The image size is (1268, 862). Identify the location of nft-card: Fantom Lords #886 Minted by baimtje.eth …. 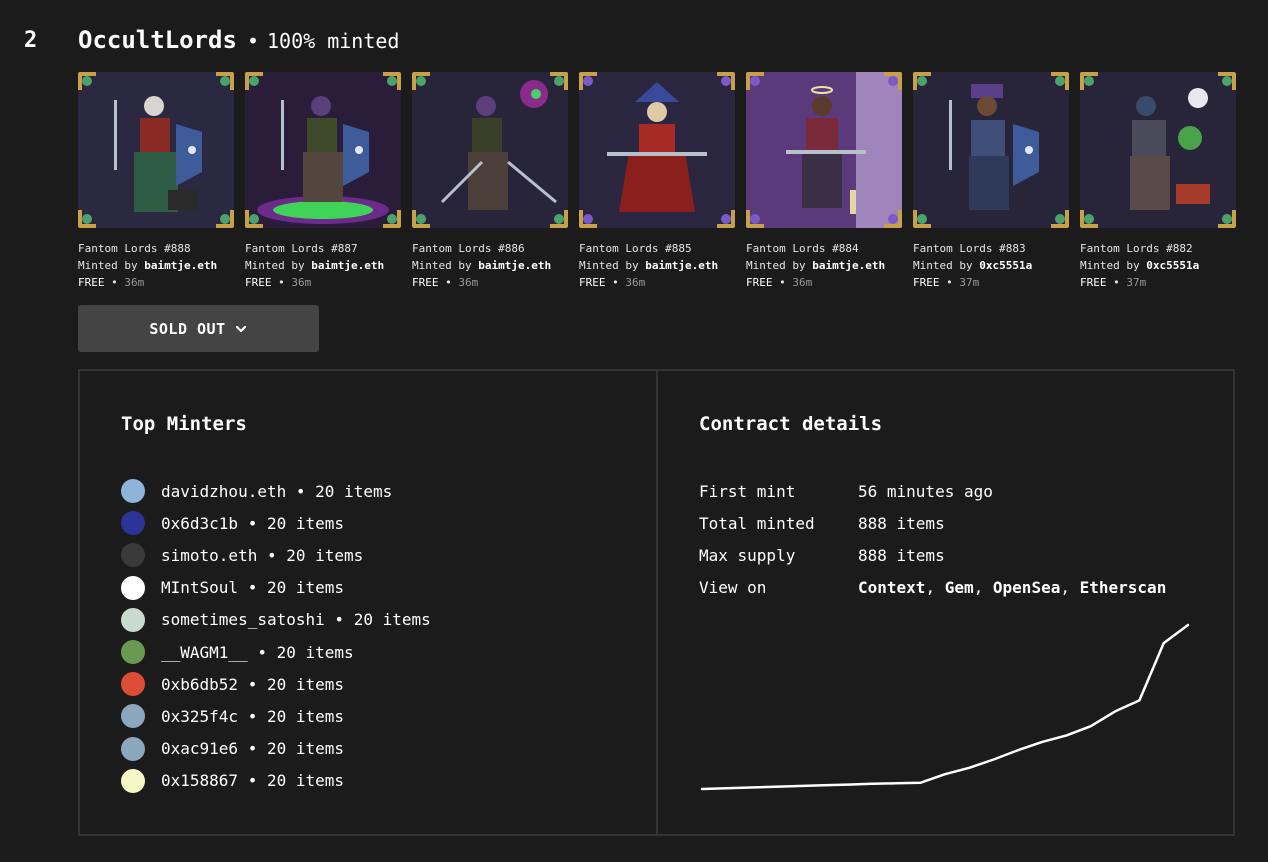
(490, 181).